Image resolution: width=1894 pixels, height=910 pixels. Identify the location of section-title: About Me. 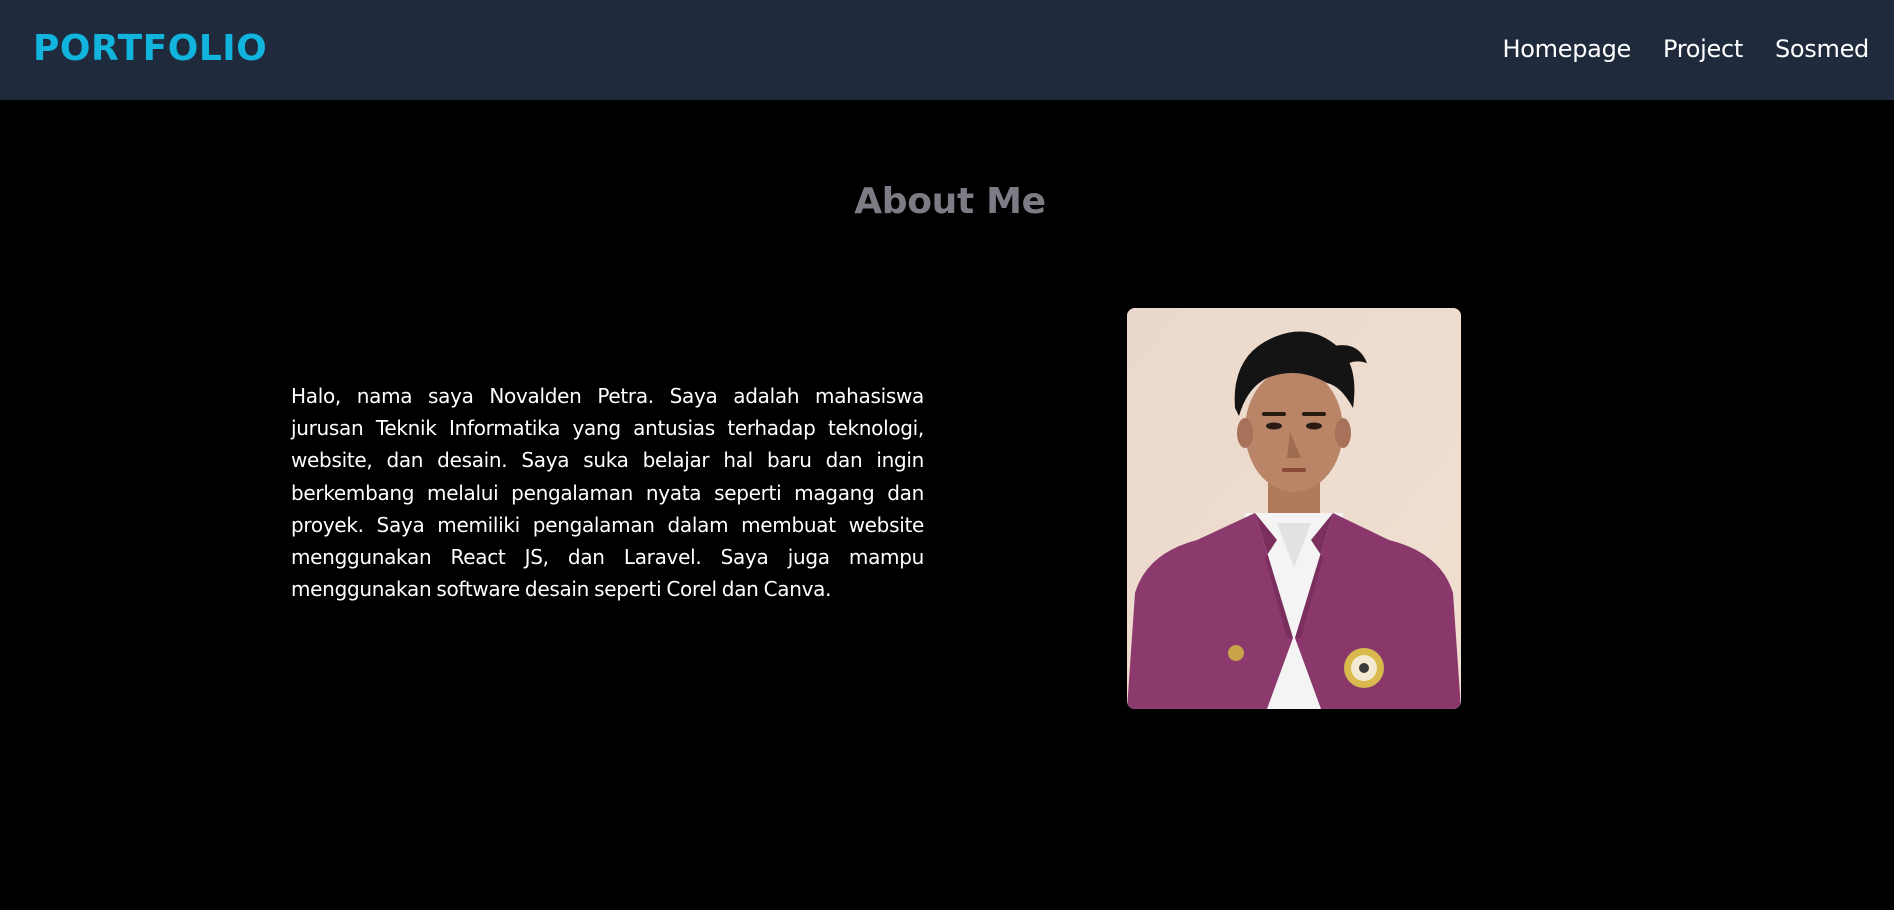
(950, 201).